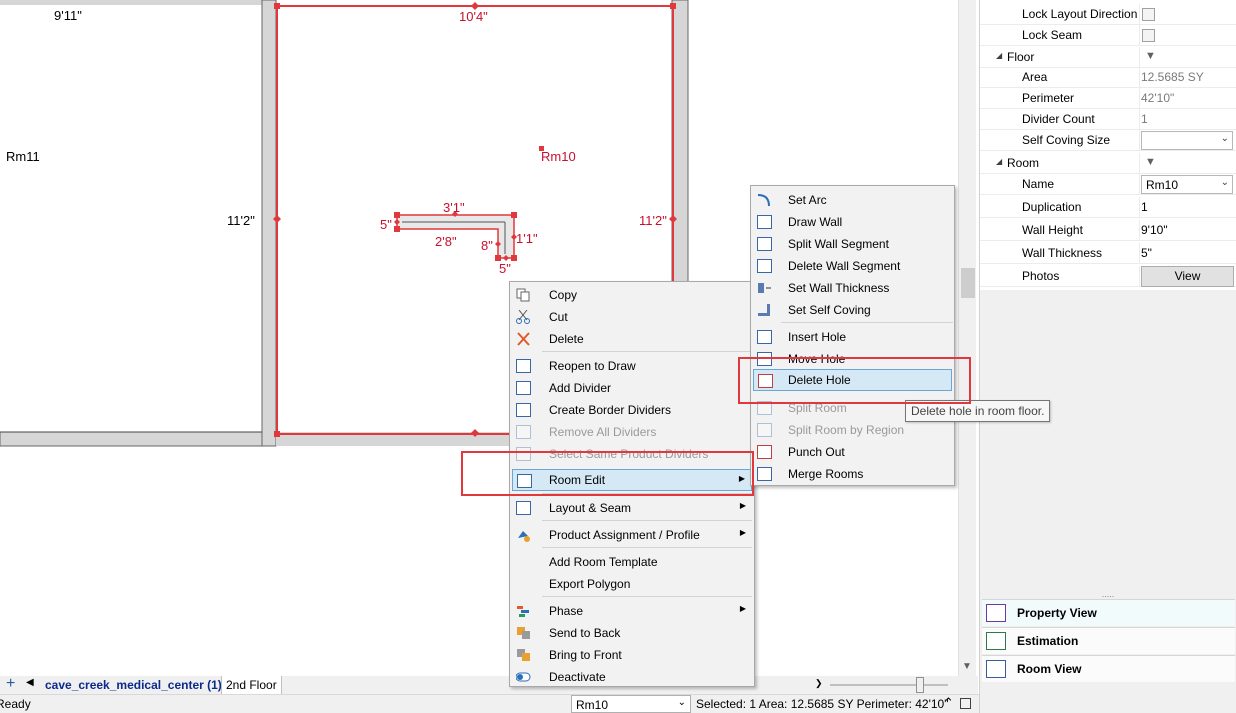  What do you see at coordinates (653, 220) in the screenshot?
I see `rm10-dim-right: 11'2"` at bounding box center [653, 220].